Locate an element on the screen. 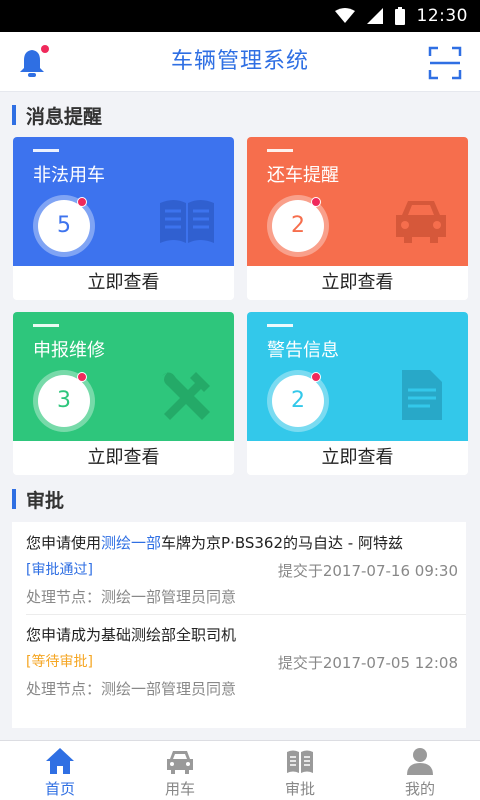 This screenshot has height=800, width=480. approval-section-title: 审批 is located at coordinates (45, 500).